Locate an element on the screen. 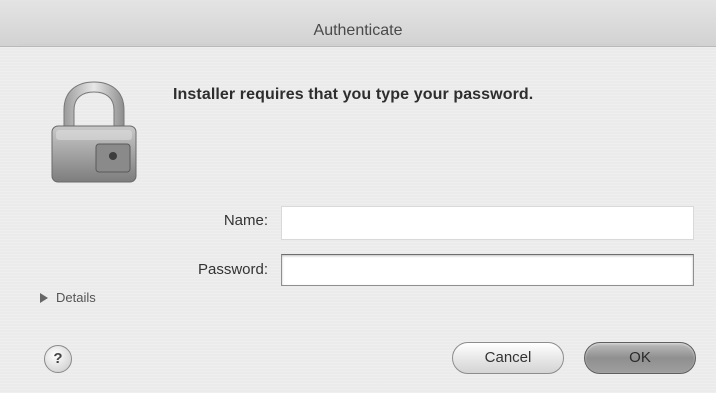 Image resolution: width=716 pixels, height=393 pixels. details-disclosure: Details is located at coordinates (68, 297).